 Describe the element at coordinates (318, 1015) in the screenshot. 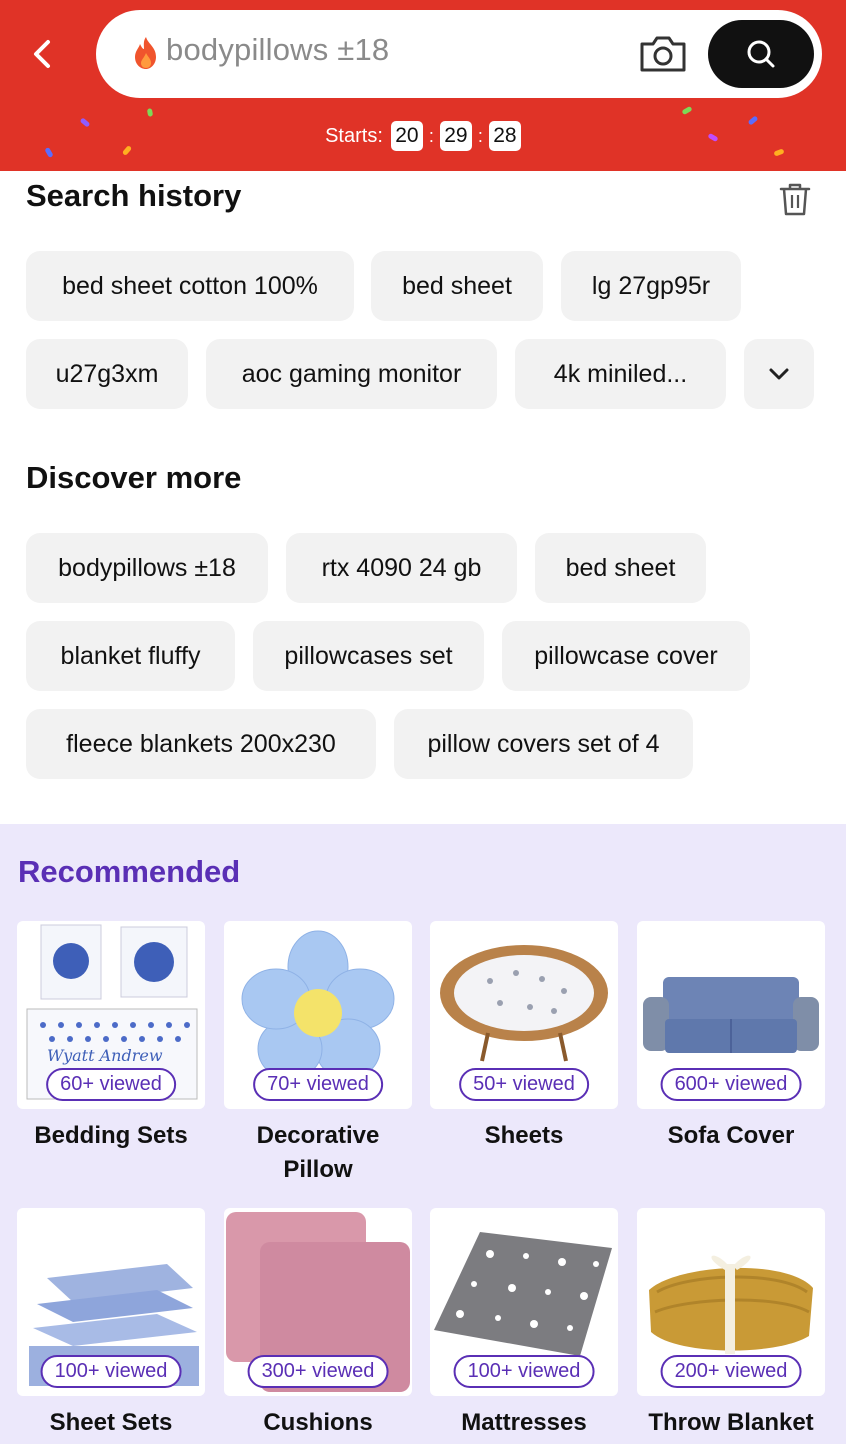

I see `product-image: 70+ viewed` at that location.